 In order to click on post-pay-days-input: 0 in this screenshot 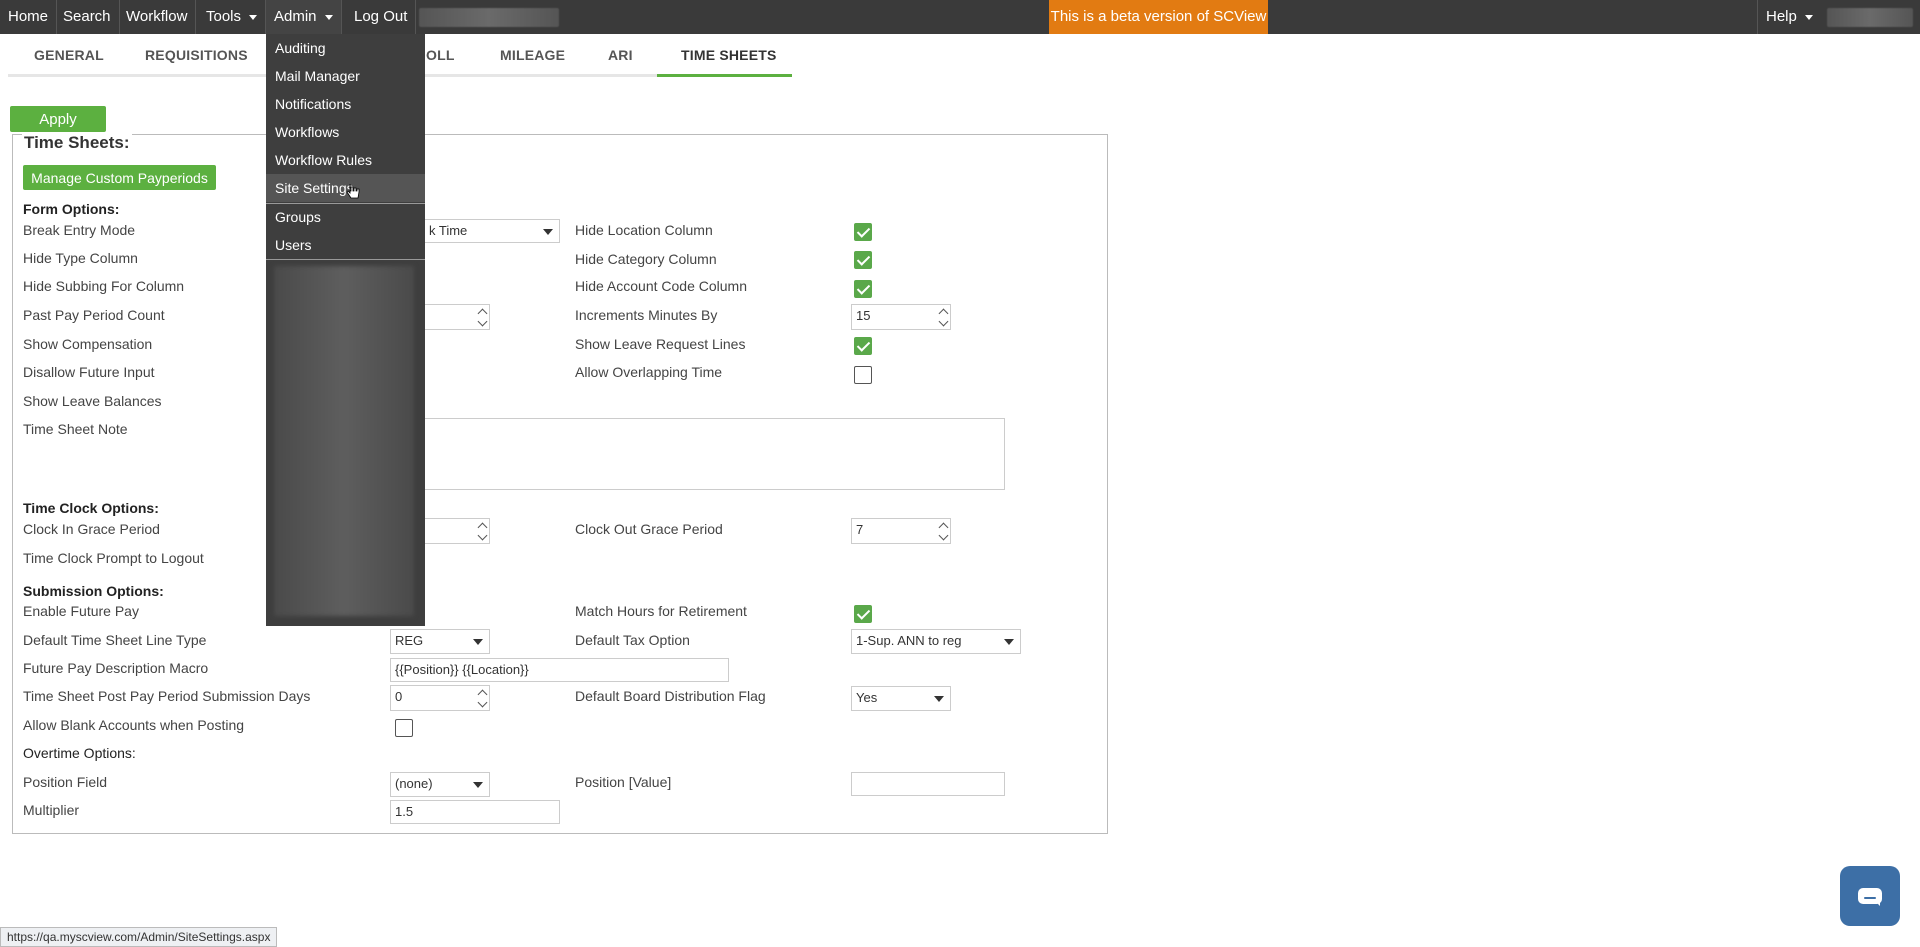, I will do `click(440, 698)`.